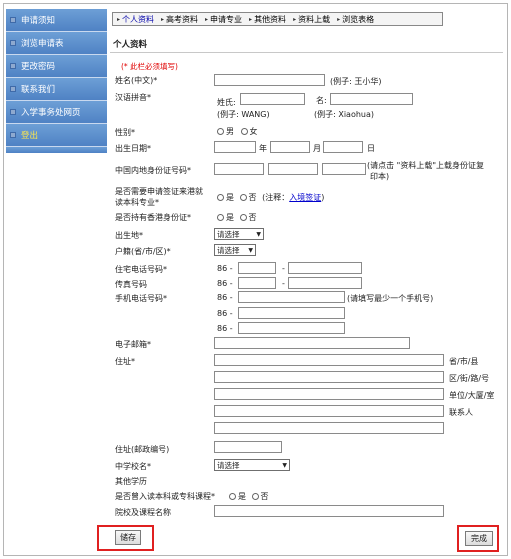 The width and height of the screenshot is (511, 559). Describe the element at coordinates (125, 132) in the screenshot. I see `gender-label: 性别*` at that location.